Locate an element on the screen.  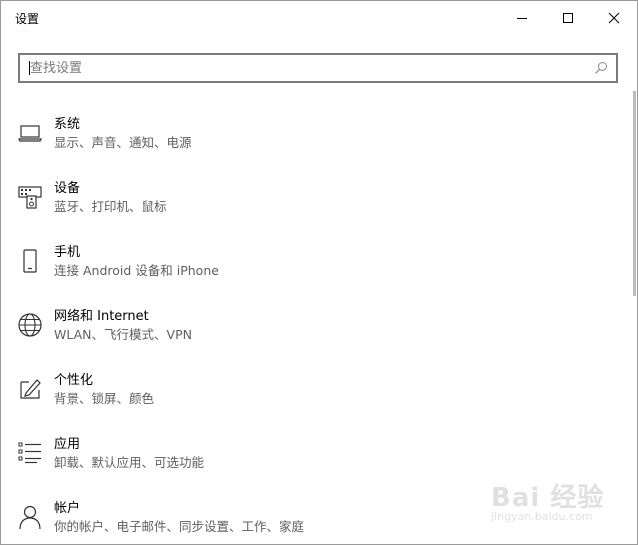
minimize-button is located at coordinates (522, 18).